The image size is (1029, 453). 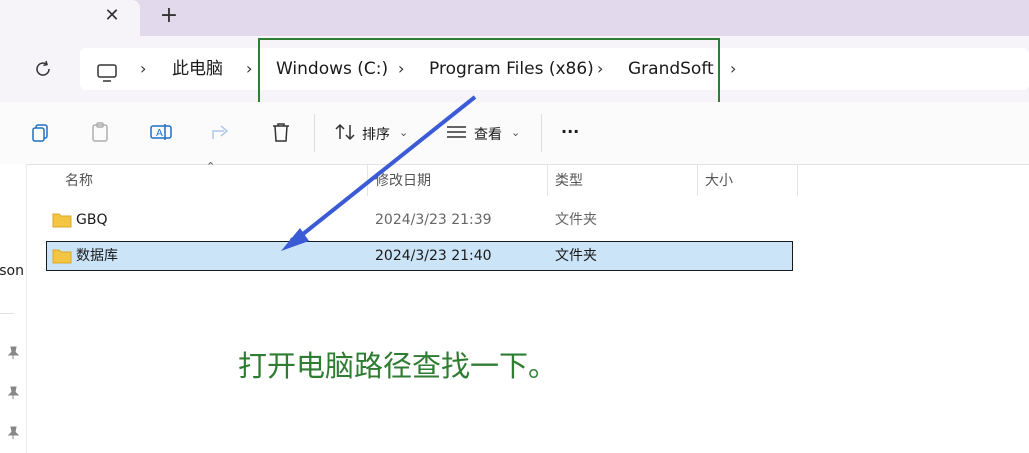 I want to click on tab-bar, so click(x=514, y=18).